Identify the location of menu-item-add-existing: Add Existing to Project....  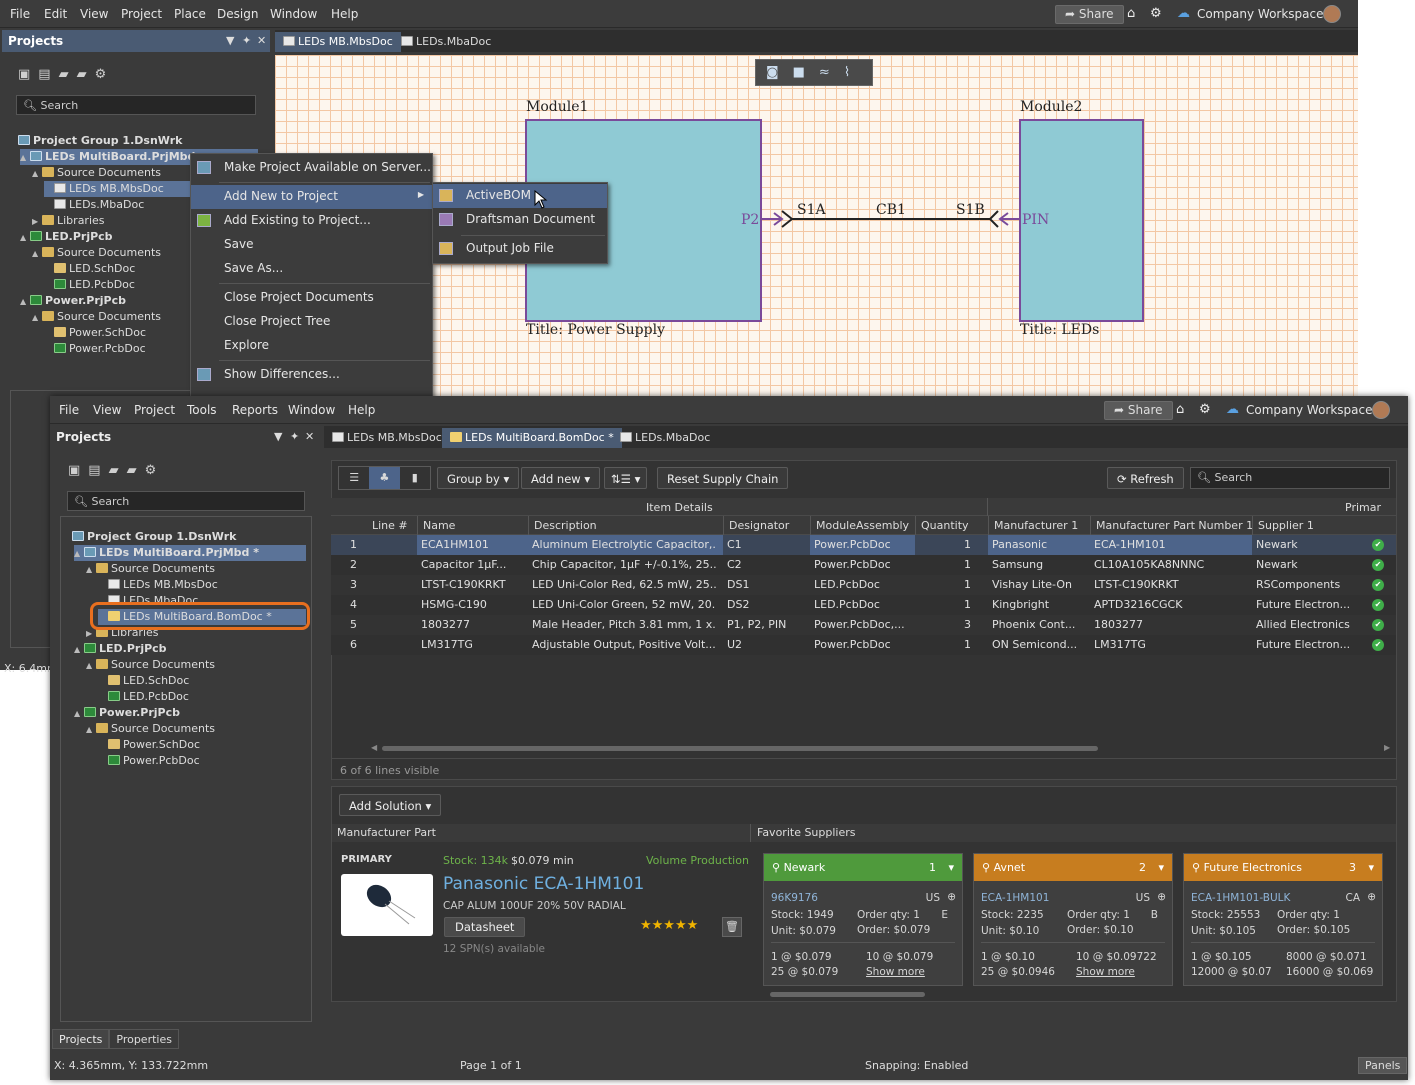
(311, 221).